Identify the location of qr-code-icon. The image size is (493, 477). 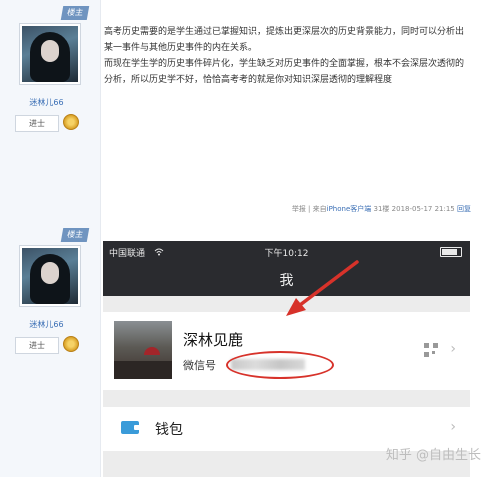
(431, 350).